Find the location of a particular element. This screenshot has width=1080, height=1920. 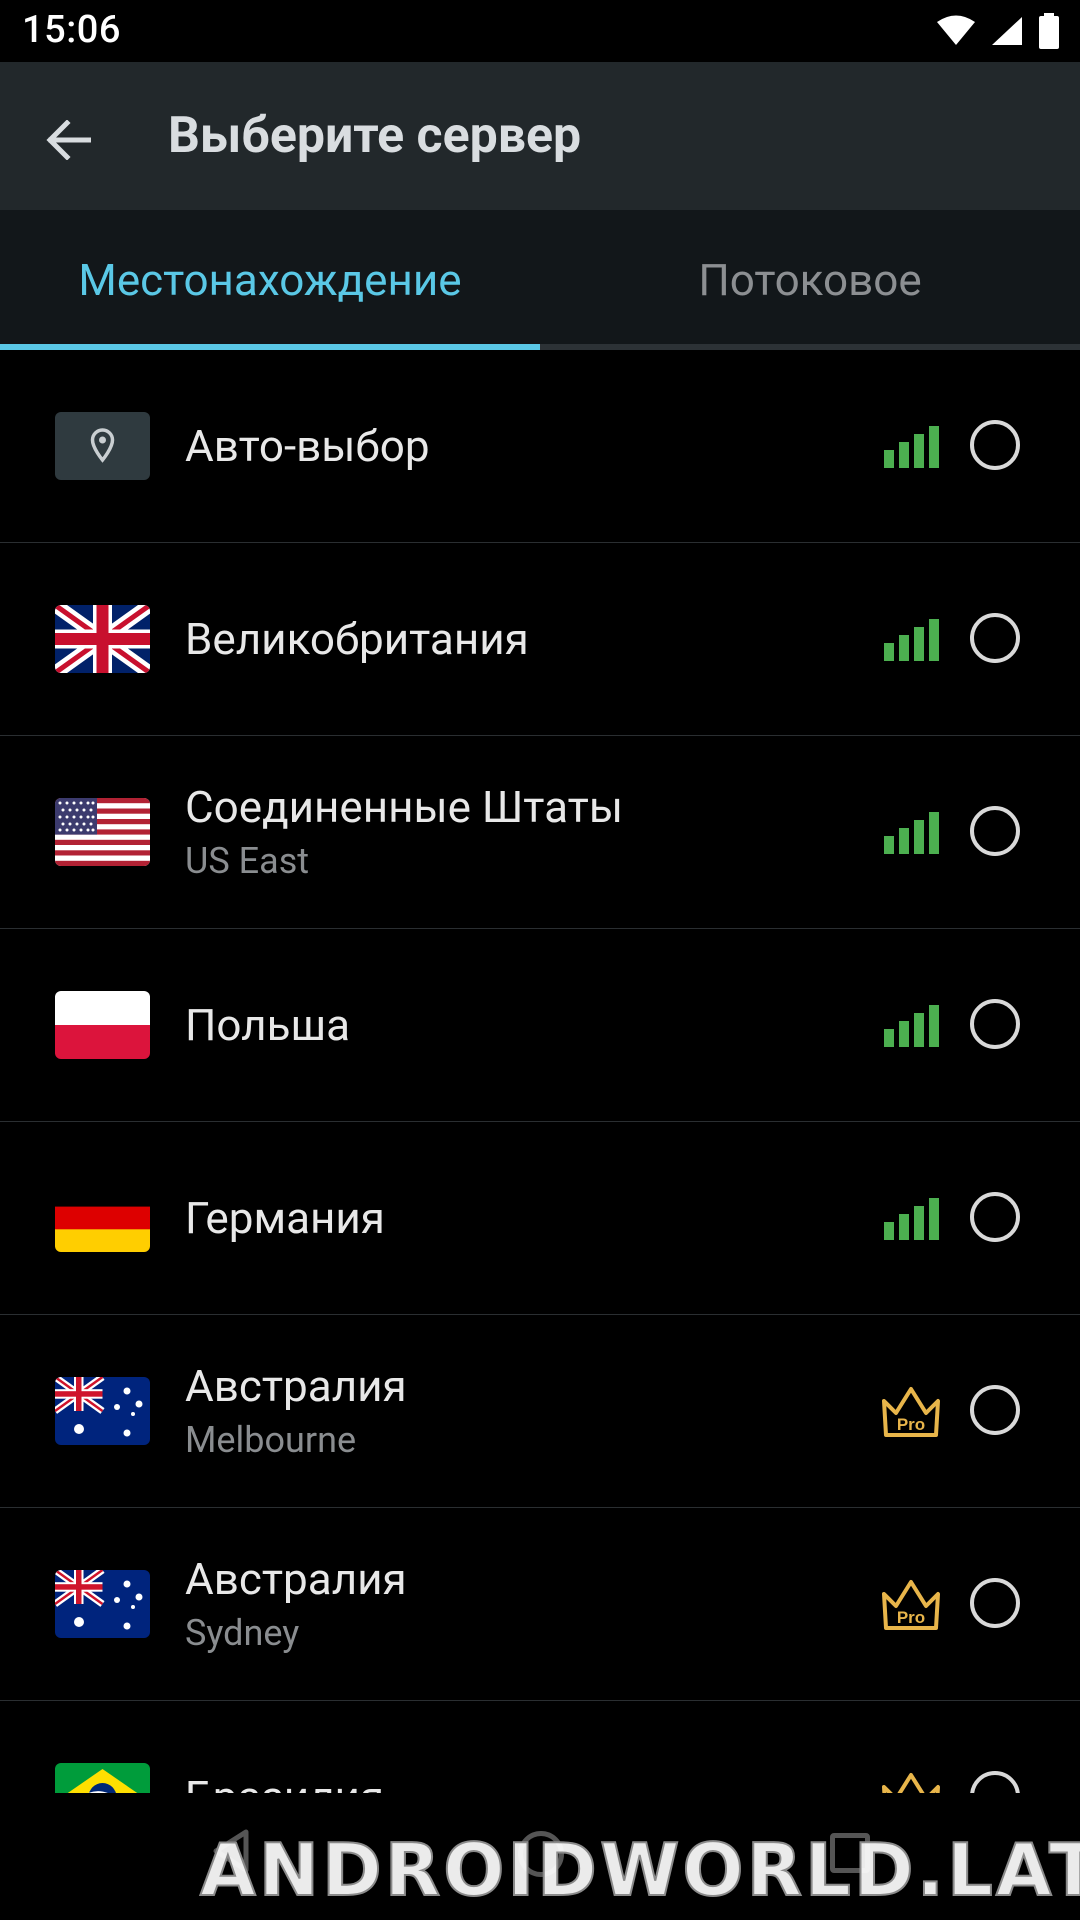

us-flag-icon is located at coordinates (102, 832).